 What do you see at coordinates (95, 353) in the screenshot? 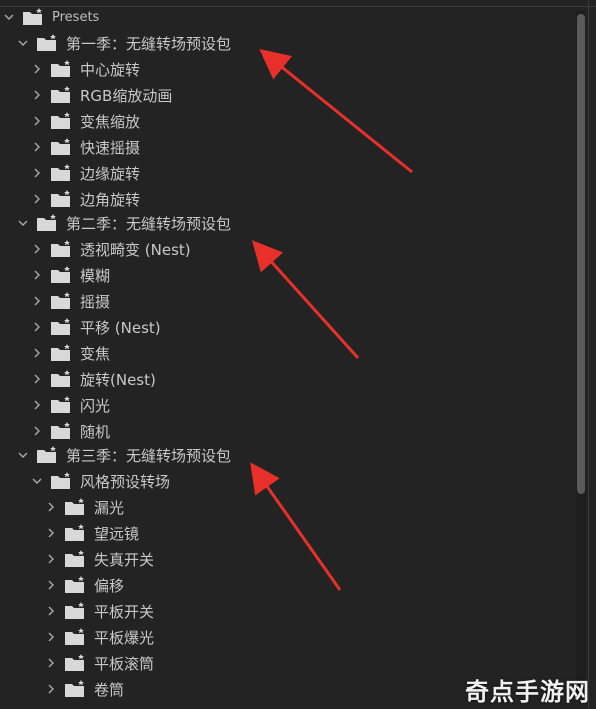
I see `tree-label: 变焦` at bounding box center [95, 353].